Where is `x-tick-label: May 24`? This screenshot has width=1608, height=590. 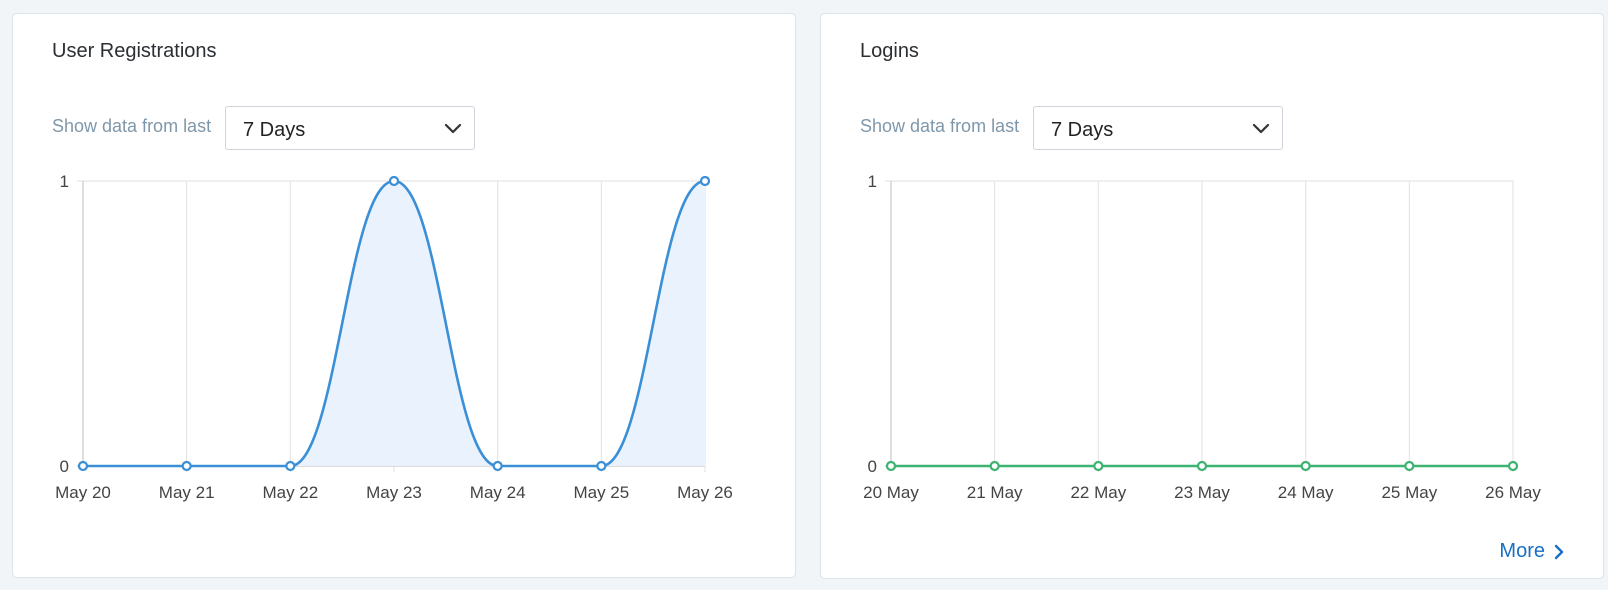 x-tick-label: May 24 is located at coordinates (498, 492).